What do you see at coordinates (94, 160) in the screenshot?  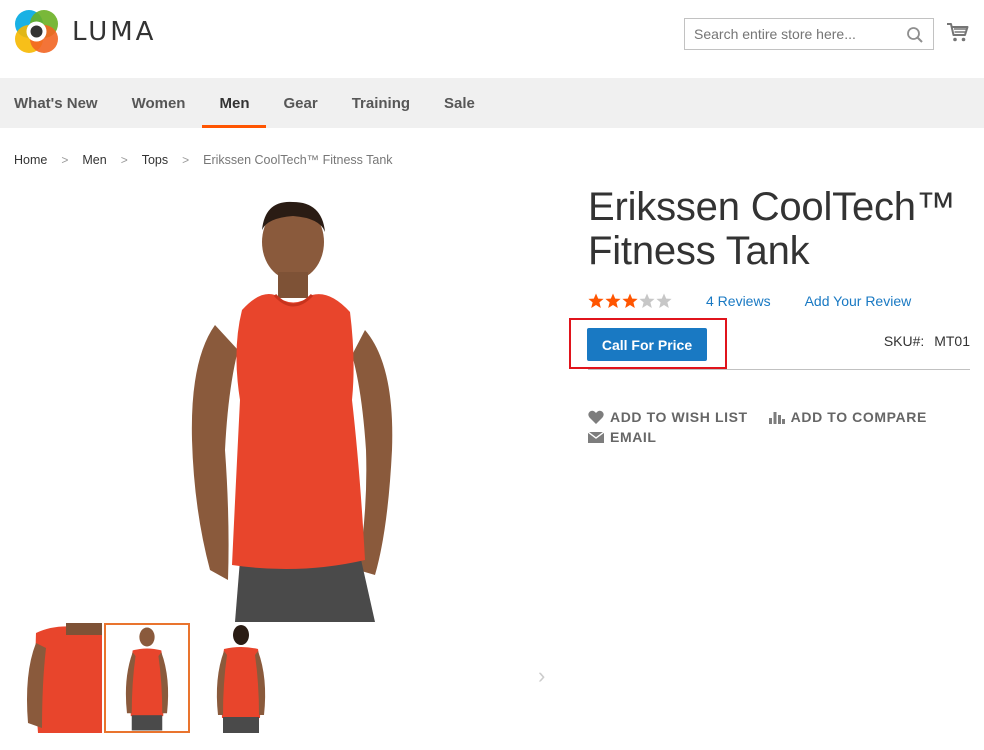 I see `breadcrumb-men: Men` at bounding box center [94, 160].